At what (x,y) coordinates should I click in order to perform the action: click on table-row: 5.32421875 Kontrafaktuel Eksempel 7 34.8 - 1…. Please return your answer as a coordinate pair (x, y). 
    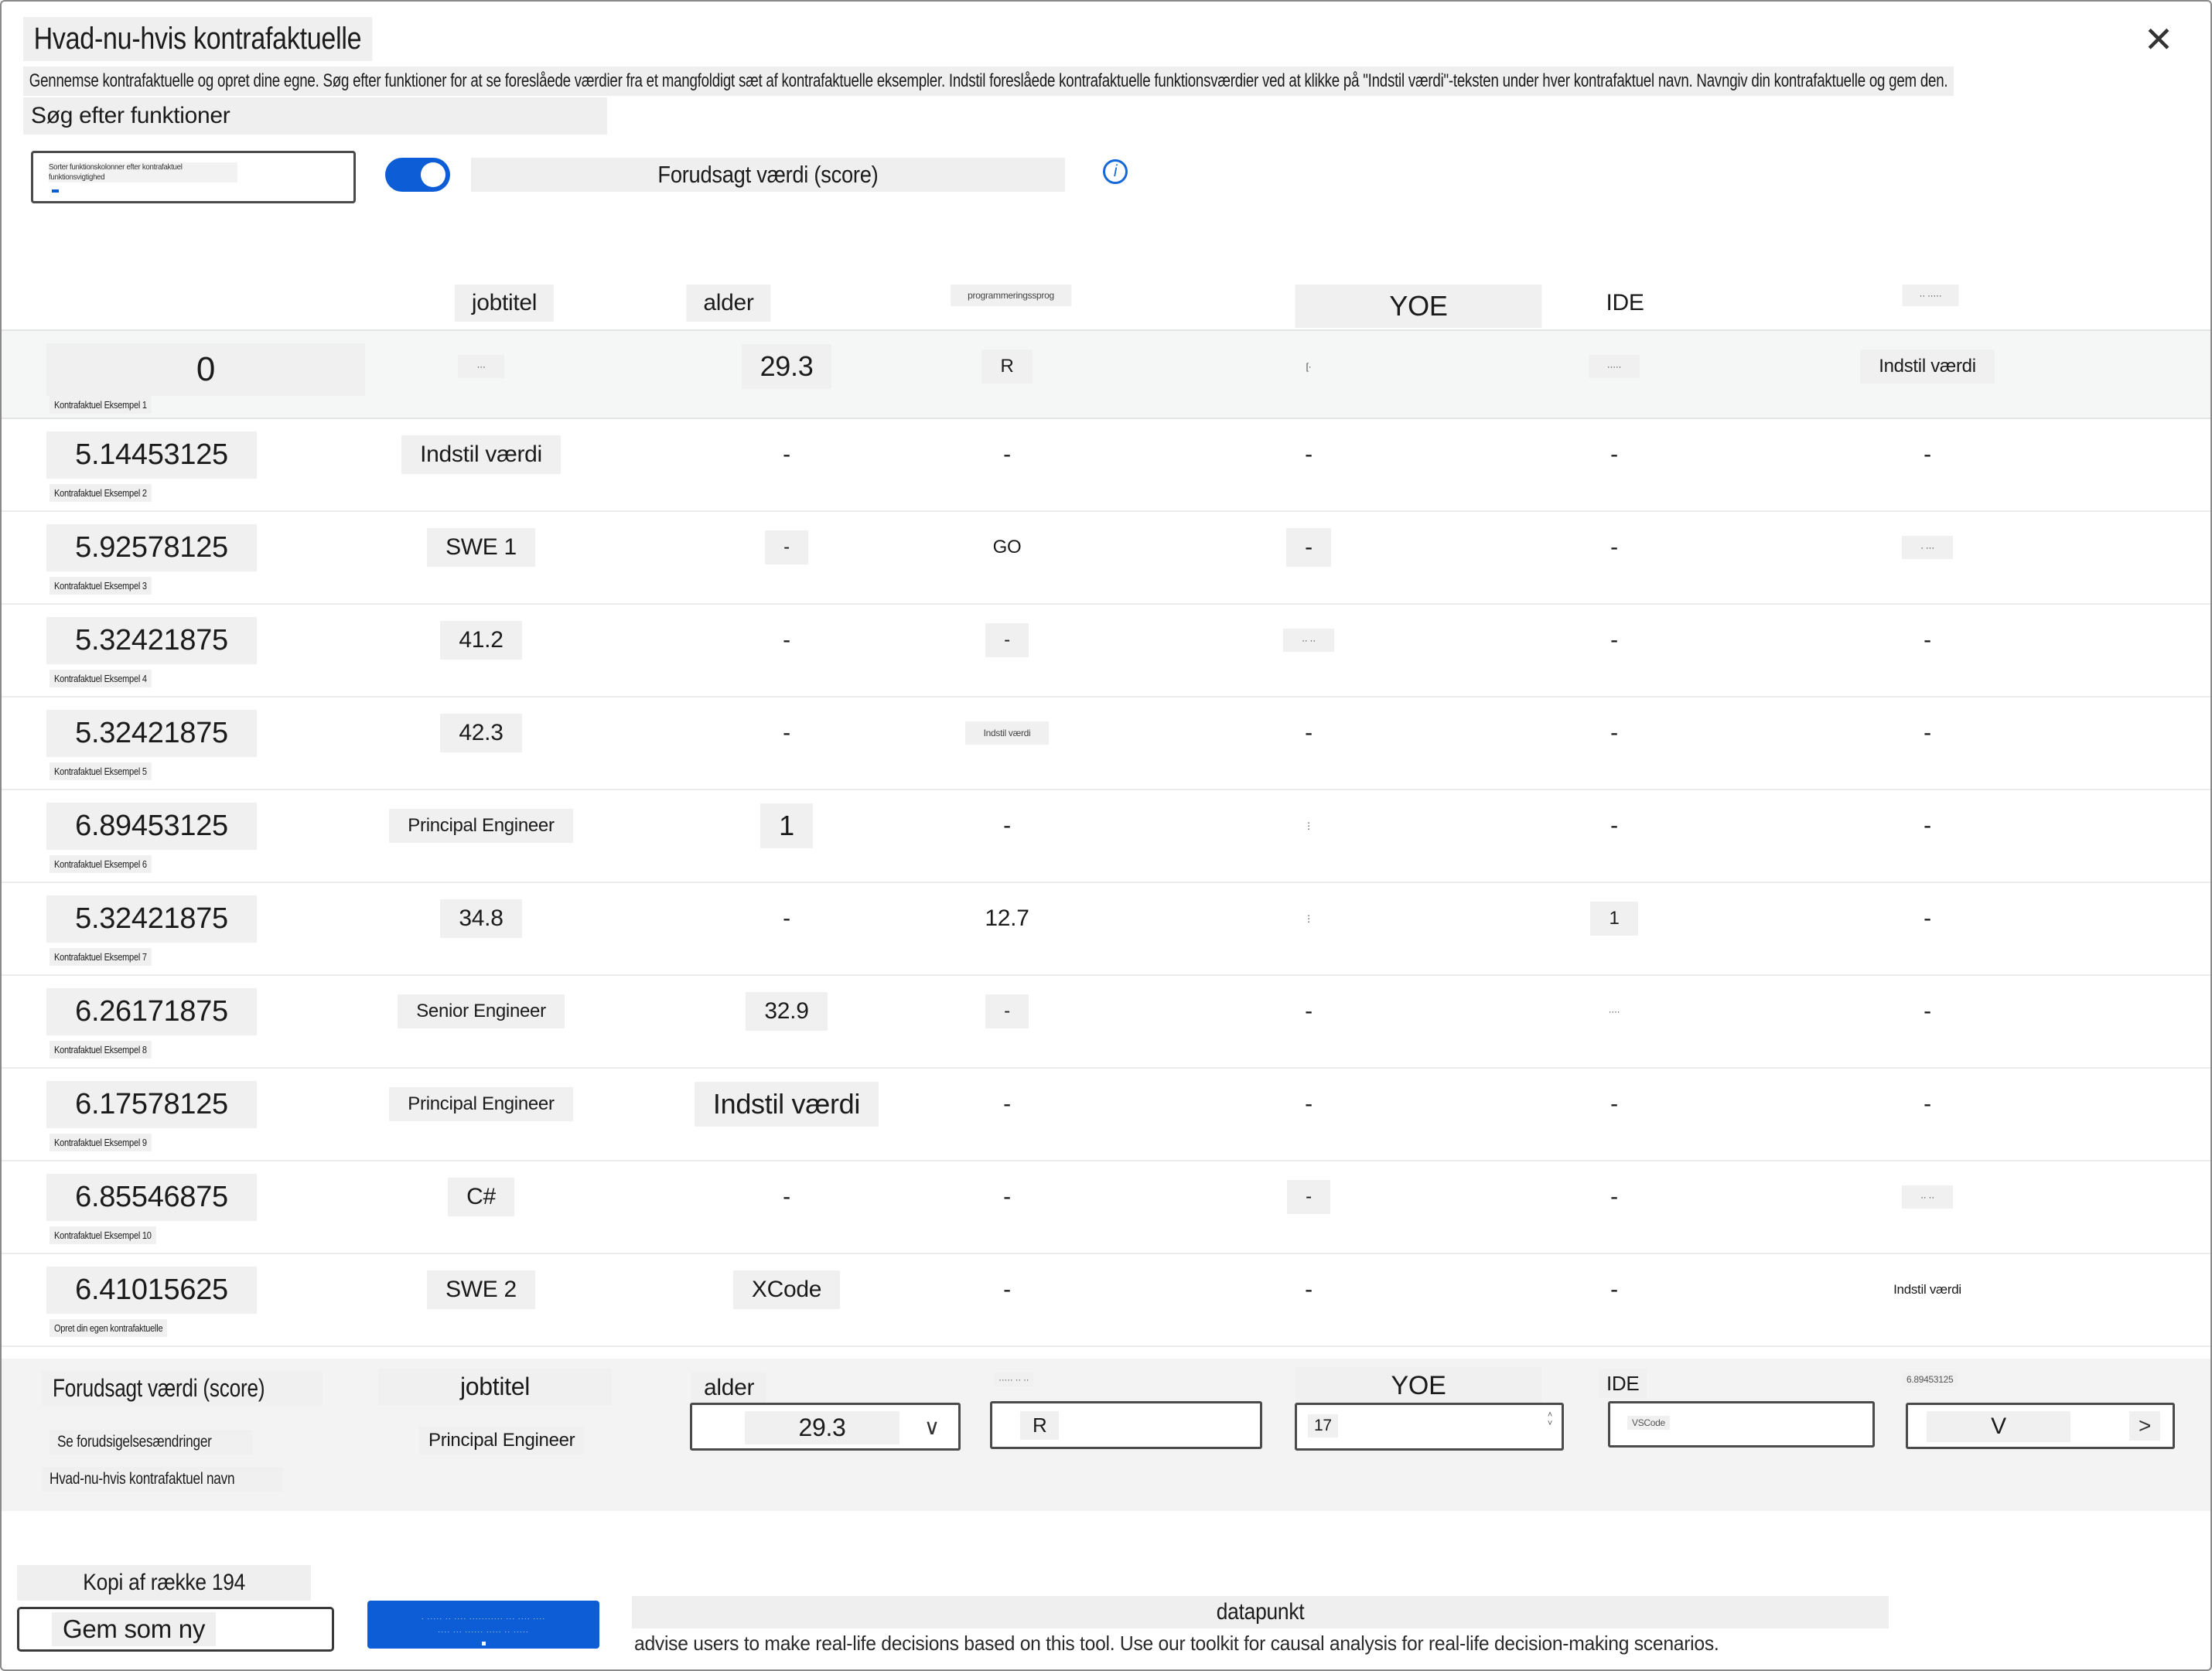
    Looking at the image, I should click on (1106, 929).